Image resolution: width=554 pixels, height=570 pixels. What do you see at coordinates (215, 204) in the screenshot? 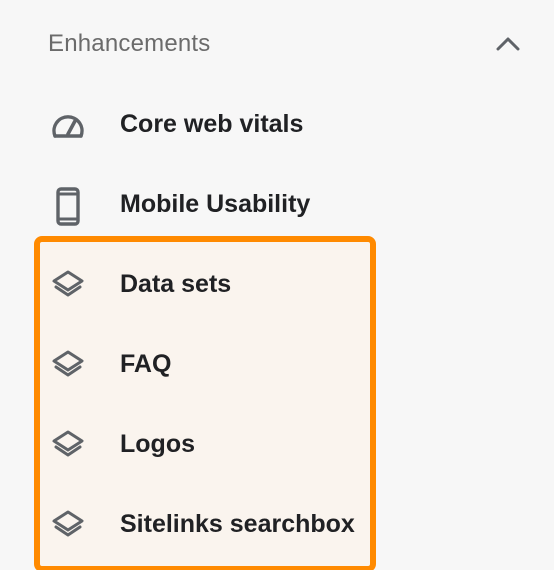
I see `sidebar-item-label: Mobile Usability` at bounding box center [215, 204].